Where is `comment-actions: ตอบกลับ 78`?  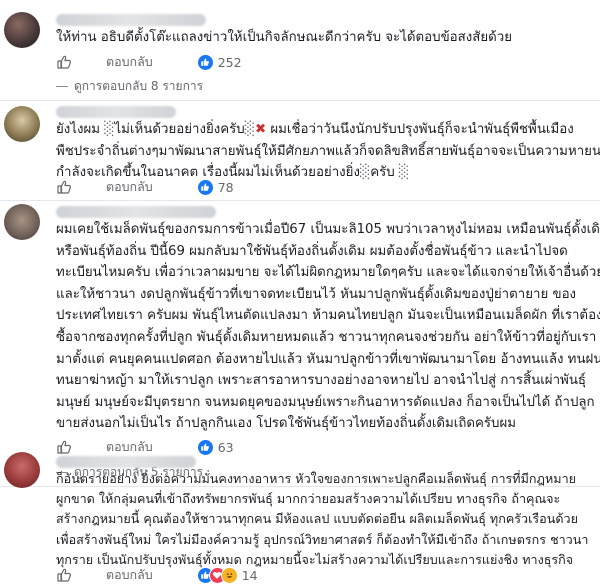
comment-actions: ตอบกลับ 78 is located at coordinates (145, 187).